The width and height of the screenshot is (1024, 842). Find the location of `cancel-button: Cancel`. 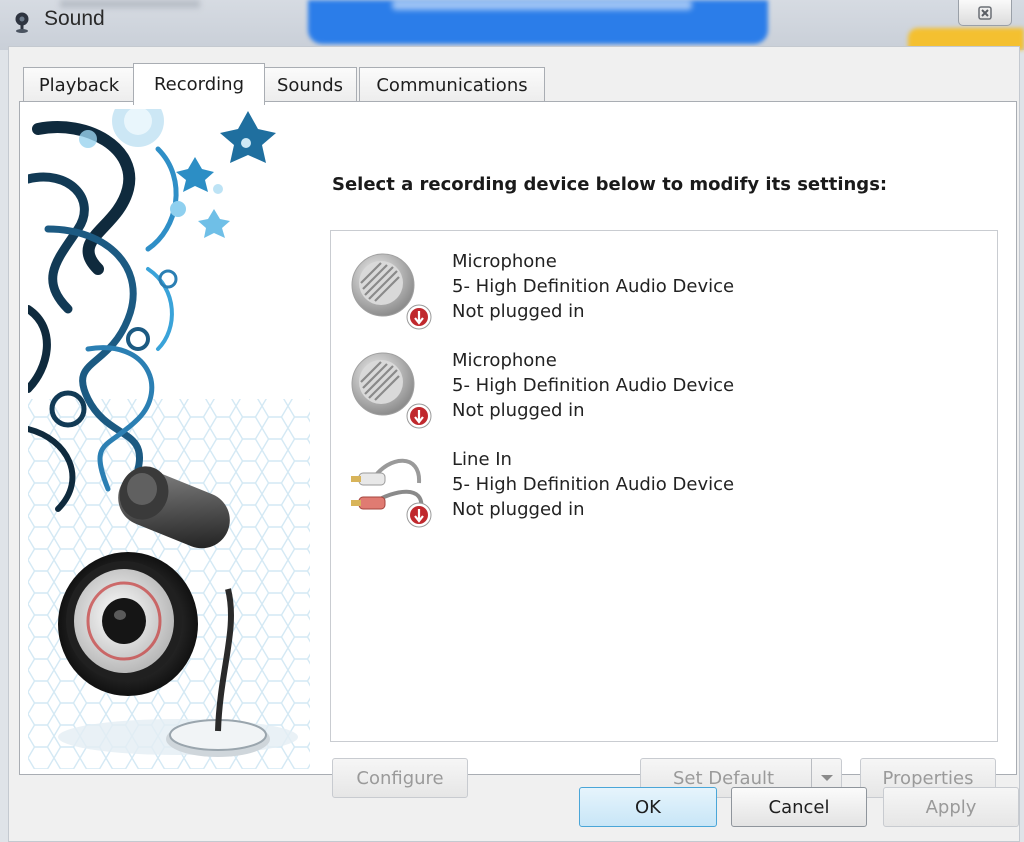

cancel-button: Cancel is located at coordinates (799, 807).